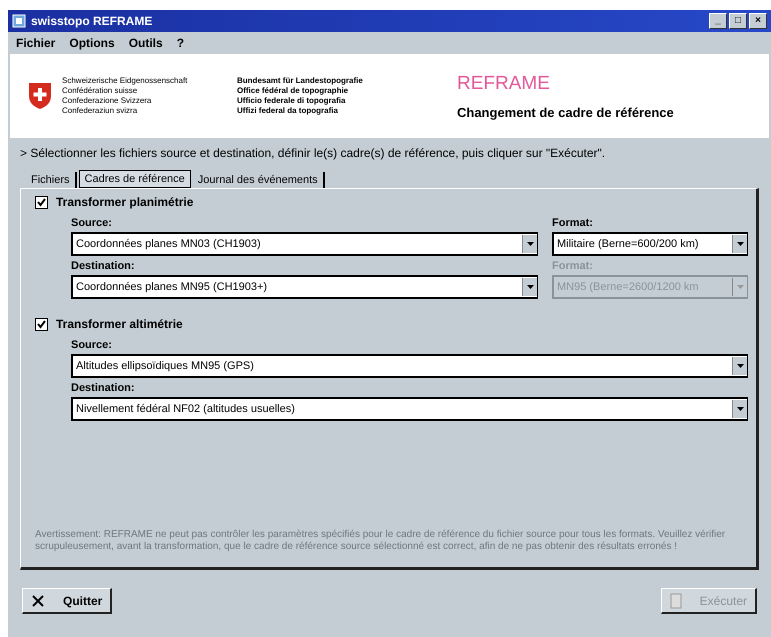 The image size is (771, 637). Describe the element at coordinates (300, 81) in the screenshot. I see `office-name-text: Bundesamt für Landestopografie` at that location.